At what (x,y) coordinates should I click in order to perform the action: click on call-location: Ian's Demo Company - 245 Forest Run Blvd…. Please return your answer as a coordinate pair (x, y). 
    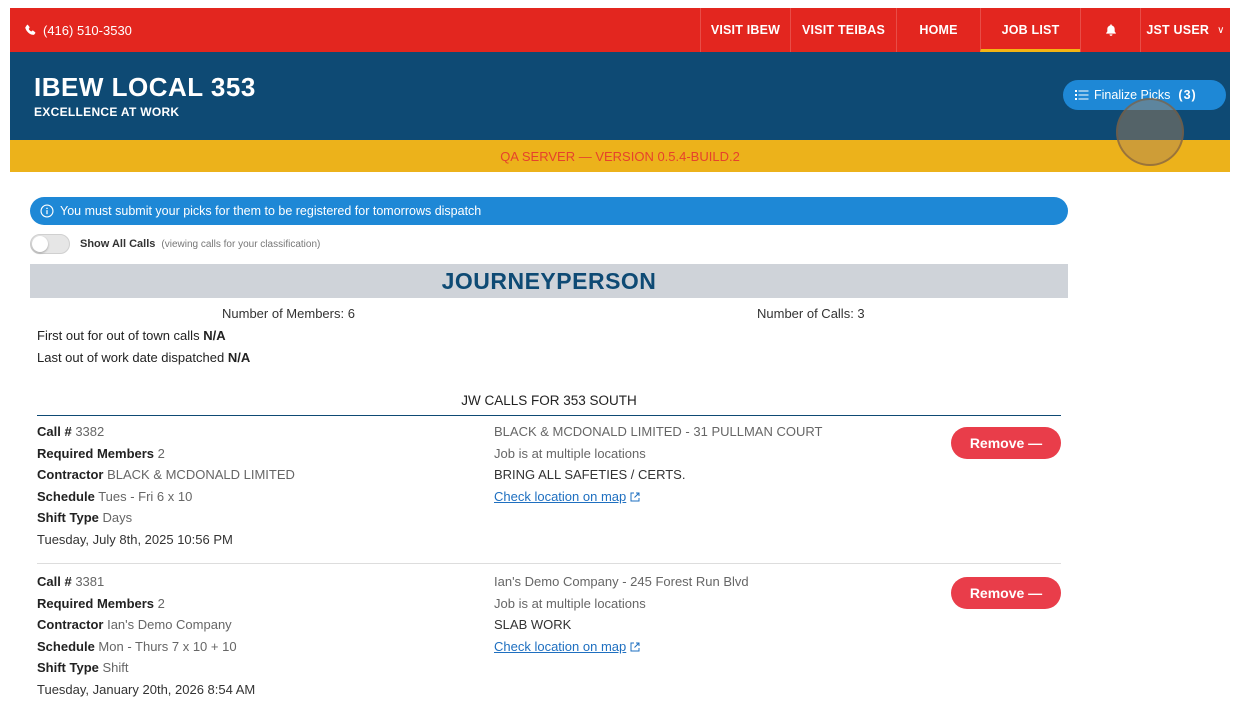
    Looking at the image, I should click on (621, 617).